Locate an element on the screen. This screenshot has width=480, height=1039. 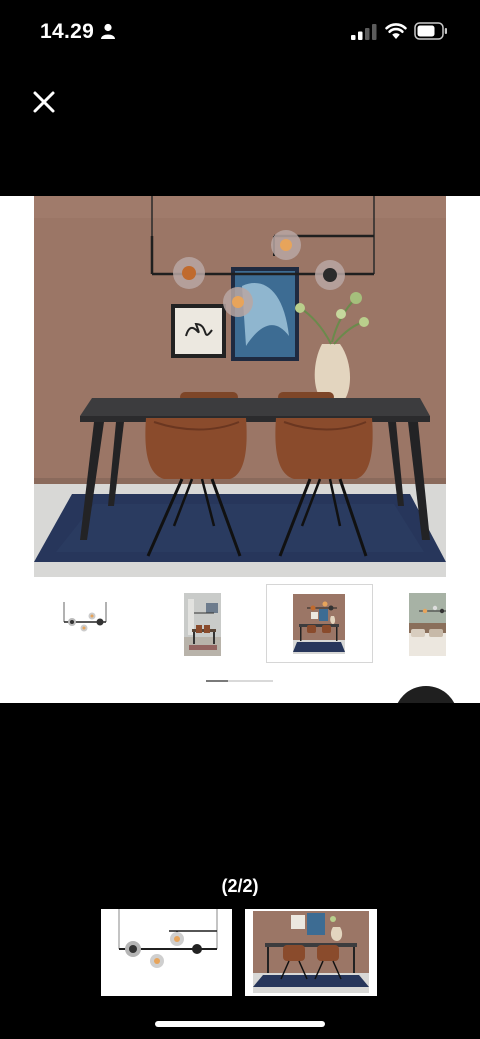
wifi-icon is located at coordinates (396, 31).